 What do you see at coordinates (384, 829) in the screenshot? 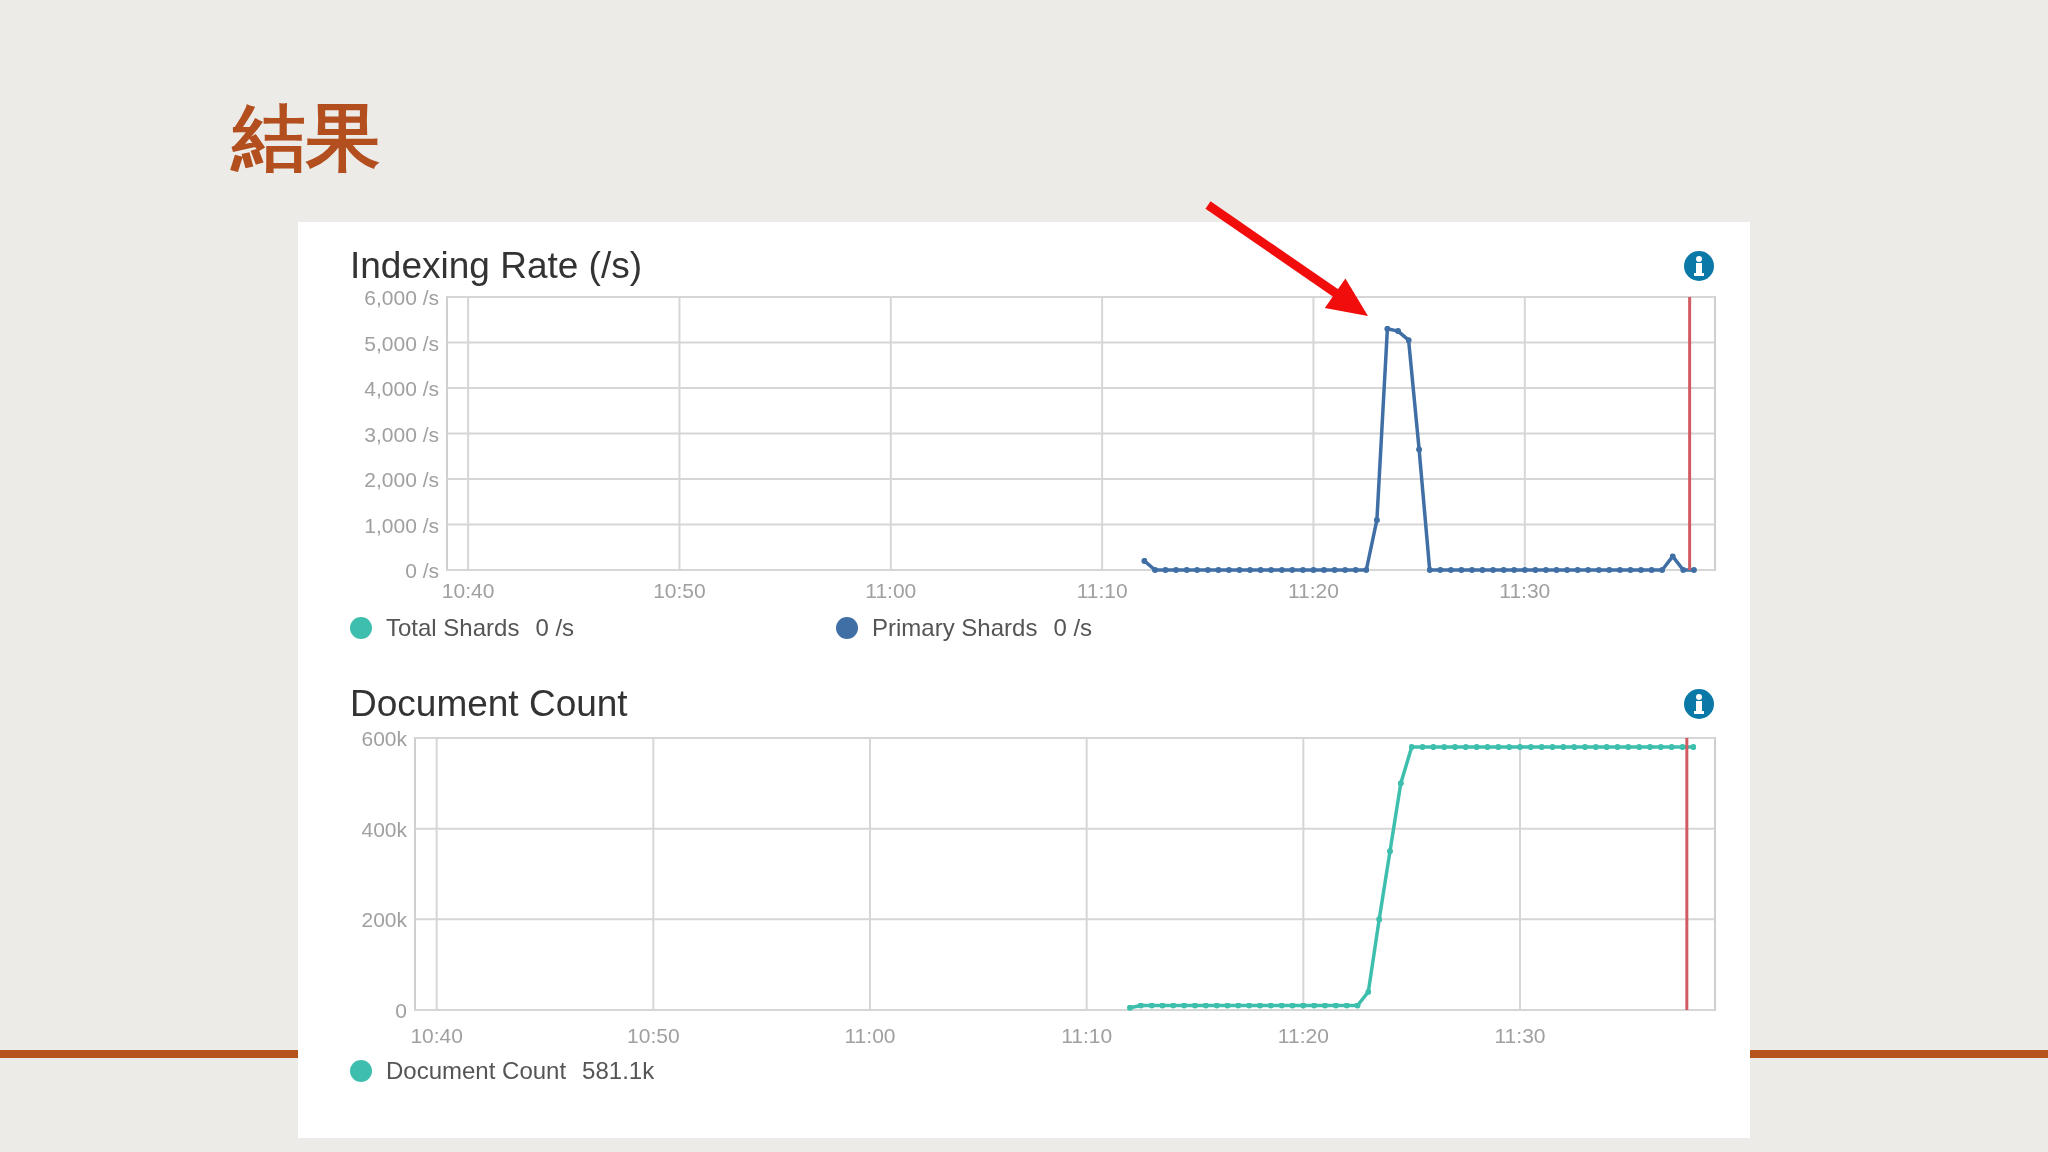
I see `axis-tick-label: 400k` at bounding box center [384, 829].